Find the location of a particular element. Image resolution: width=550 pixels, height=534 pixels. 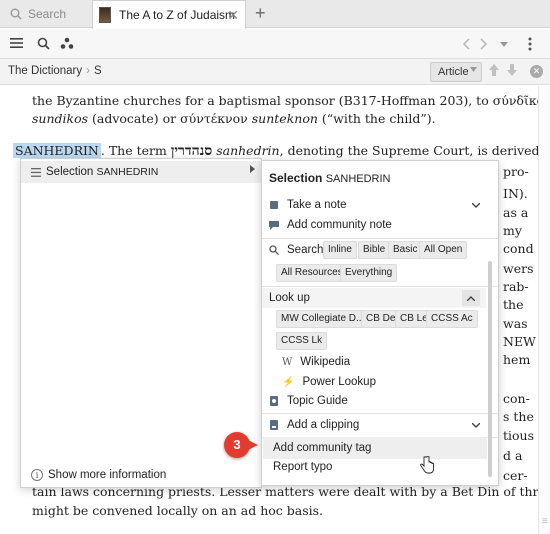

close-panel-icon: ✕ is located at coordinates (536, 71).